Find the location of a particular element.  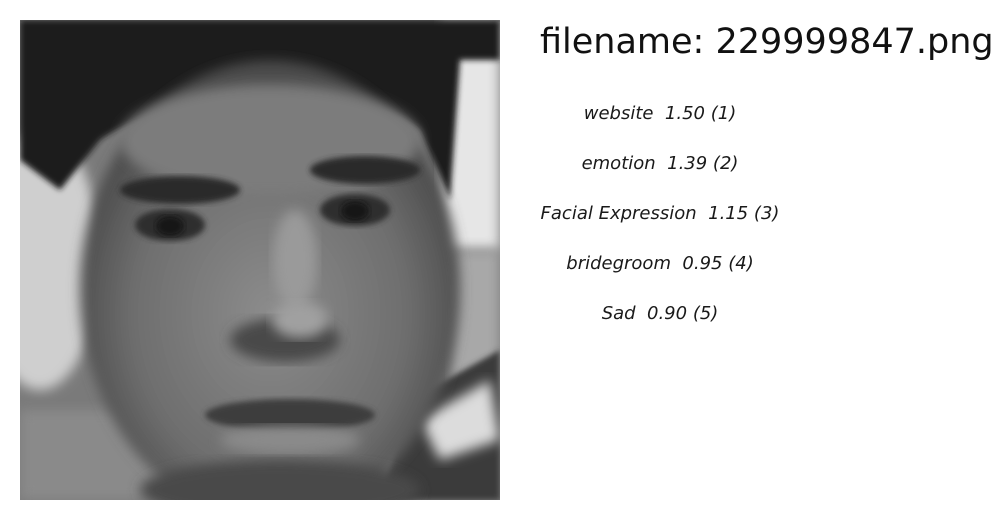

label-item-5: Sad 0.90 (5) is located at coordinates (660, 313).